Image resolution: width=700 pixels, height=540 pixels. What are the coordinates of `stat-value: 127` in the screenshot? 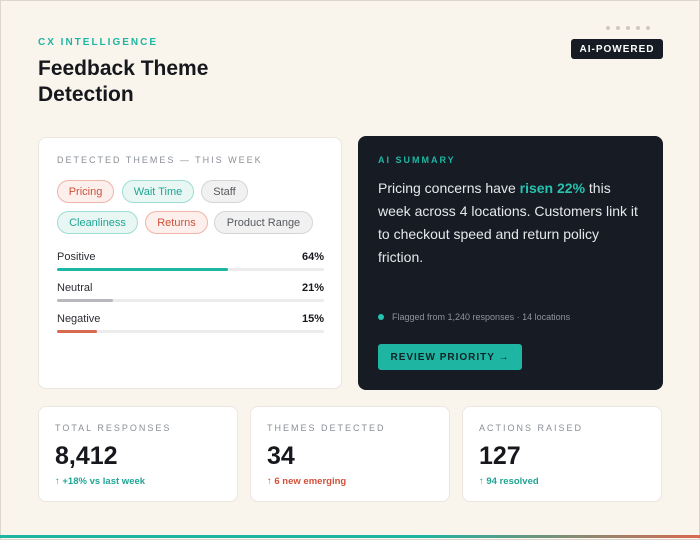 It's located at (500, 456).